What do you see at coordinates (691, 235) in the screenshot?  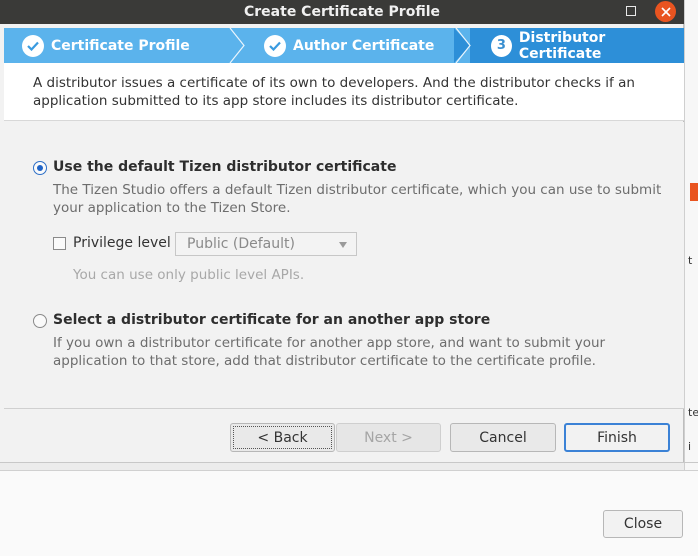 I see `background-side-panel` at bounding box center [691, 235].